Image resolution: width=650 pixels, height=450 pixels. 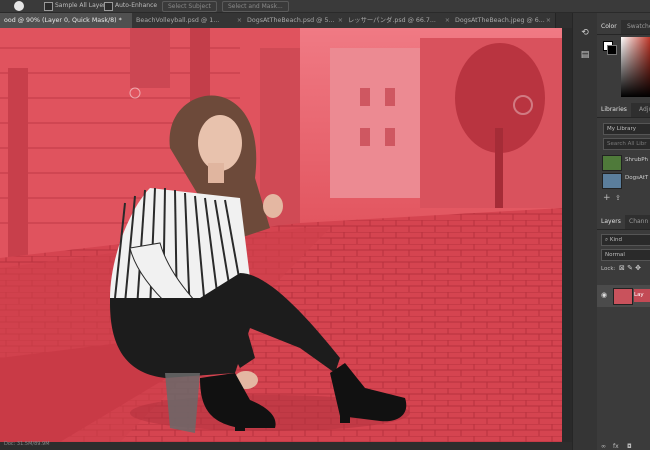 I want to click on libraries-panel-tabs: Libraries Adju, so click(x=623, y=110).